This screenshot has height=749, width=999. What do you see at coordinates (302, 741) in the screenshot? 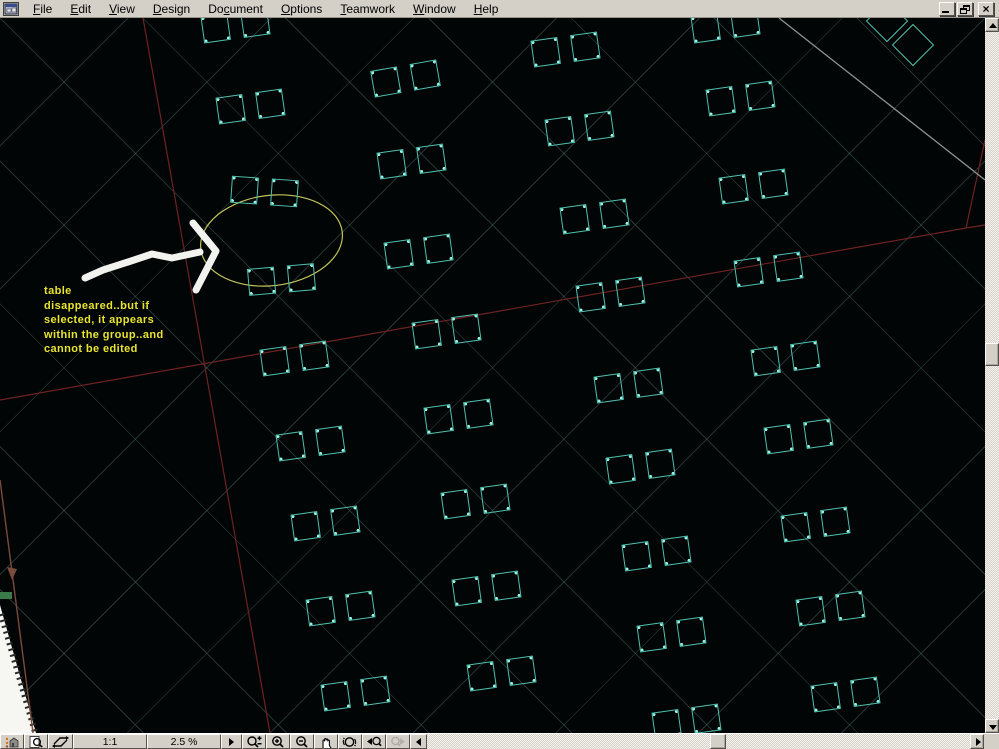
I see `zoom-out-button` at bounding box center [302, 741].